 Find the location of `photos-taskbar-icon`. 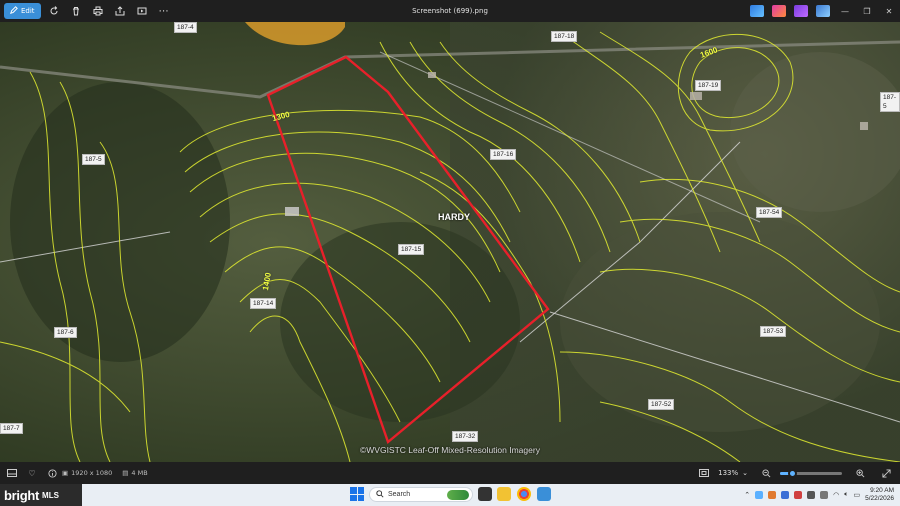

photos-taskbar-icon is located at coordinates (544, 494).